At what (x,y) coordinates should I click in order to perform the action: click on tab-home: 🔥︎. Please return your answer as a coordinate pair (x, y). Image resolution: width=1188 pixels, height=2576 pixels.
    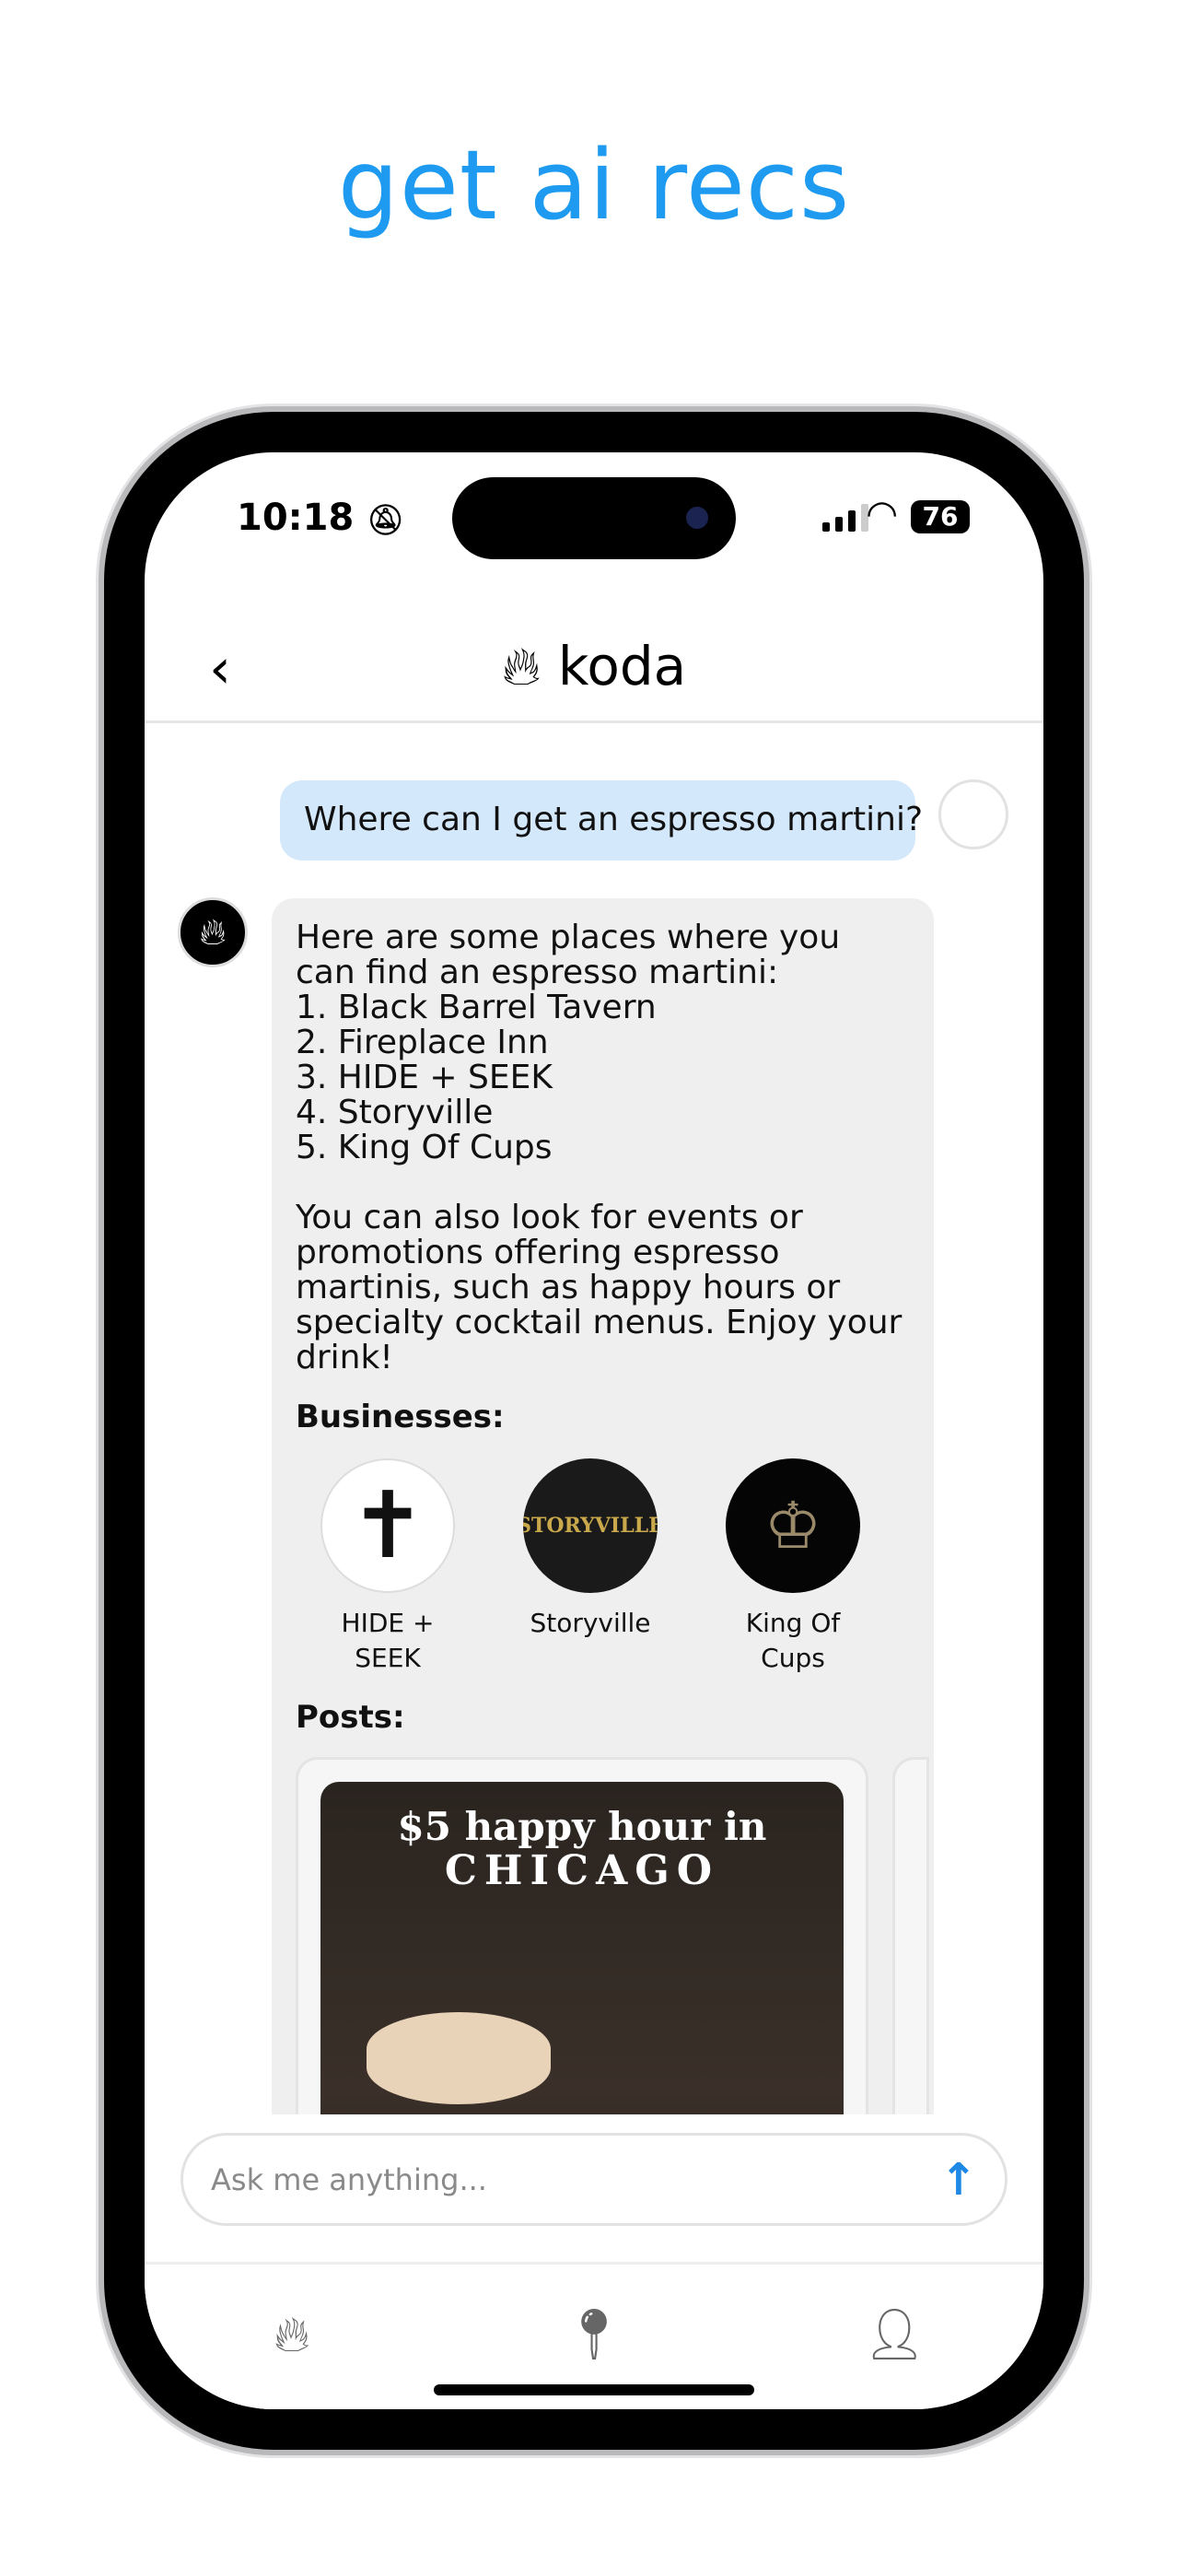
    Looking at the image, I should click on (292, 2334).